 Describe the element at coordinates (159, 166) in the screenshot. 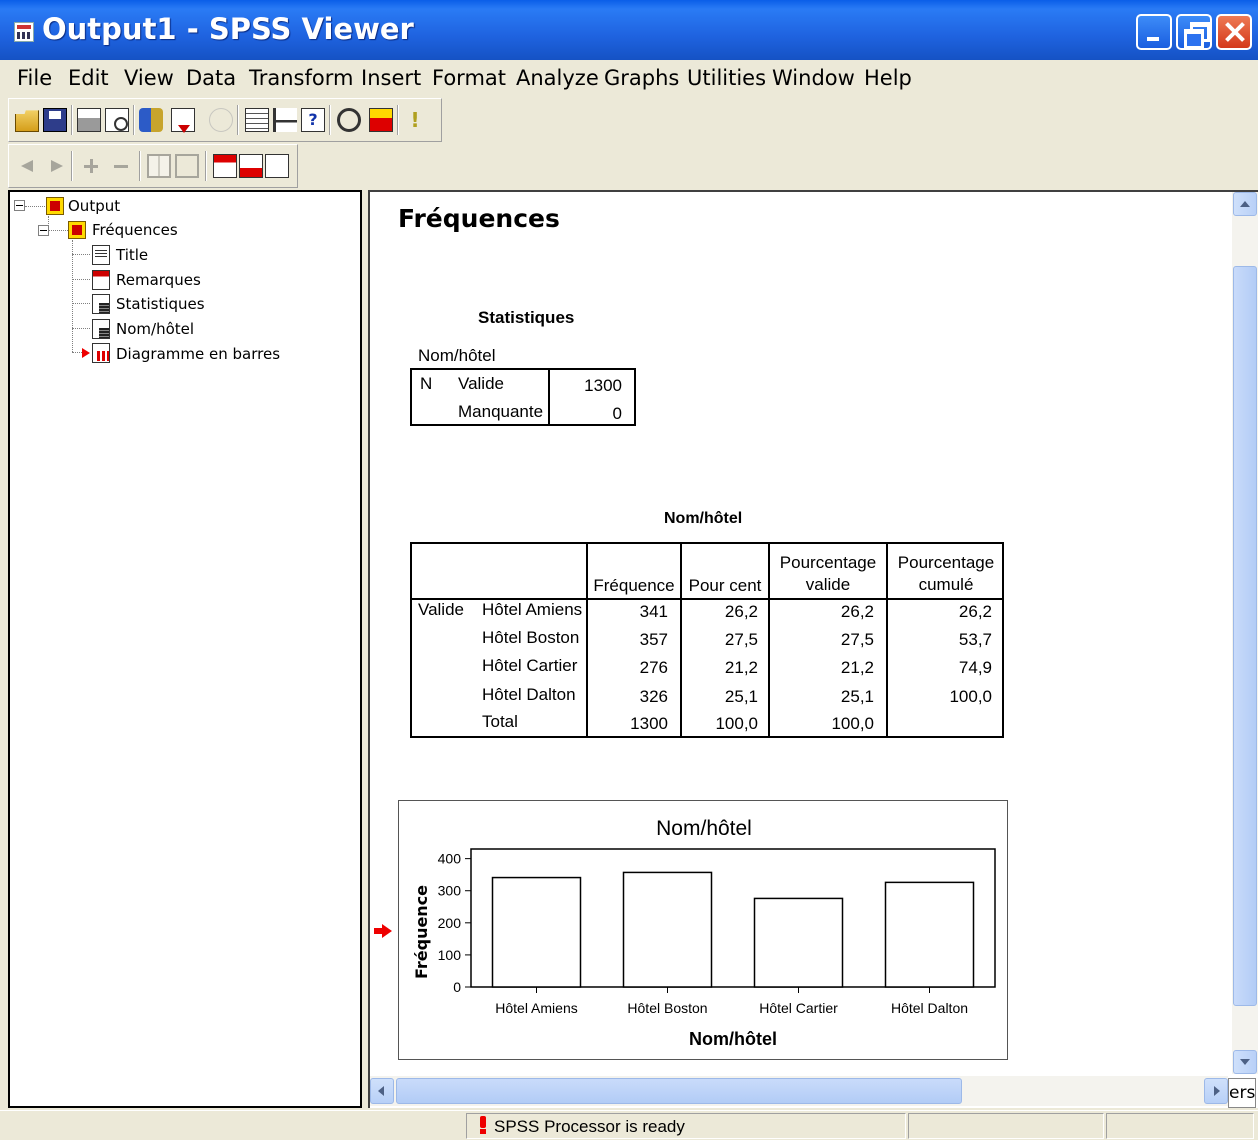

I see `show-icon` at that location.